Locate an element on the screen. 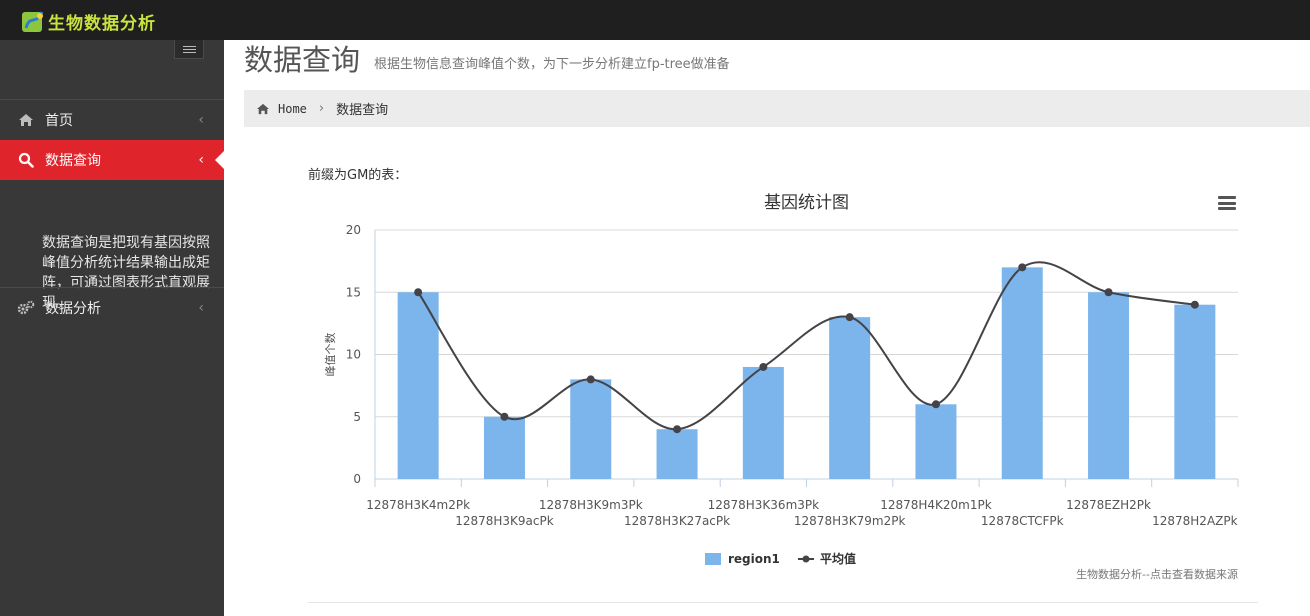 The height and width of the screenshot is (616, 1310). sidebar-item-data-analysis: 数据分析 ‹ is located at coordinates (112, 308).